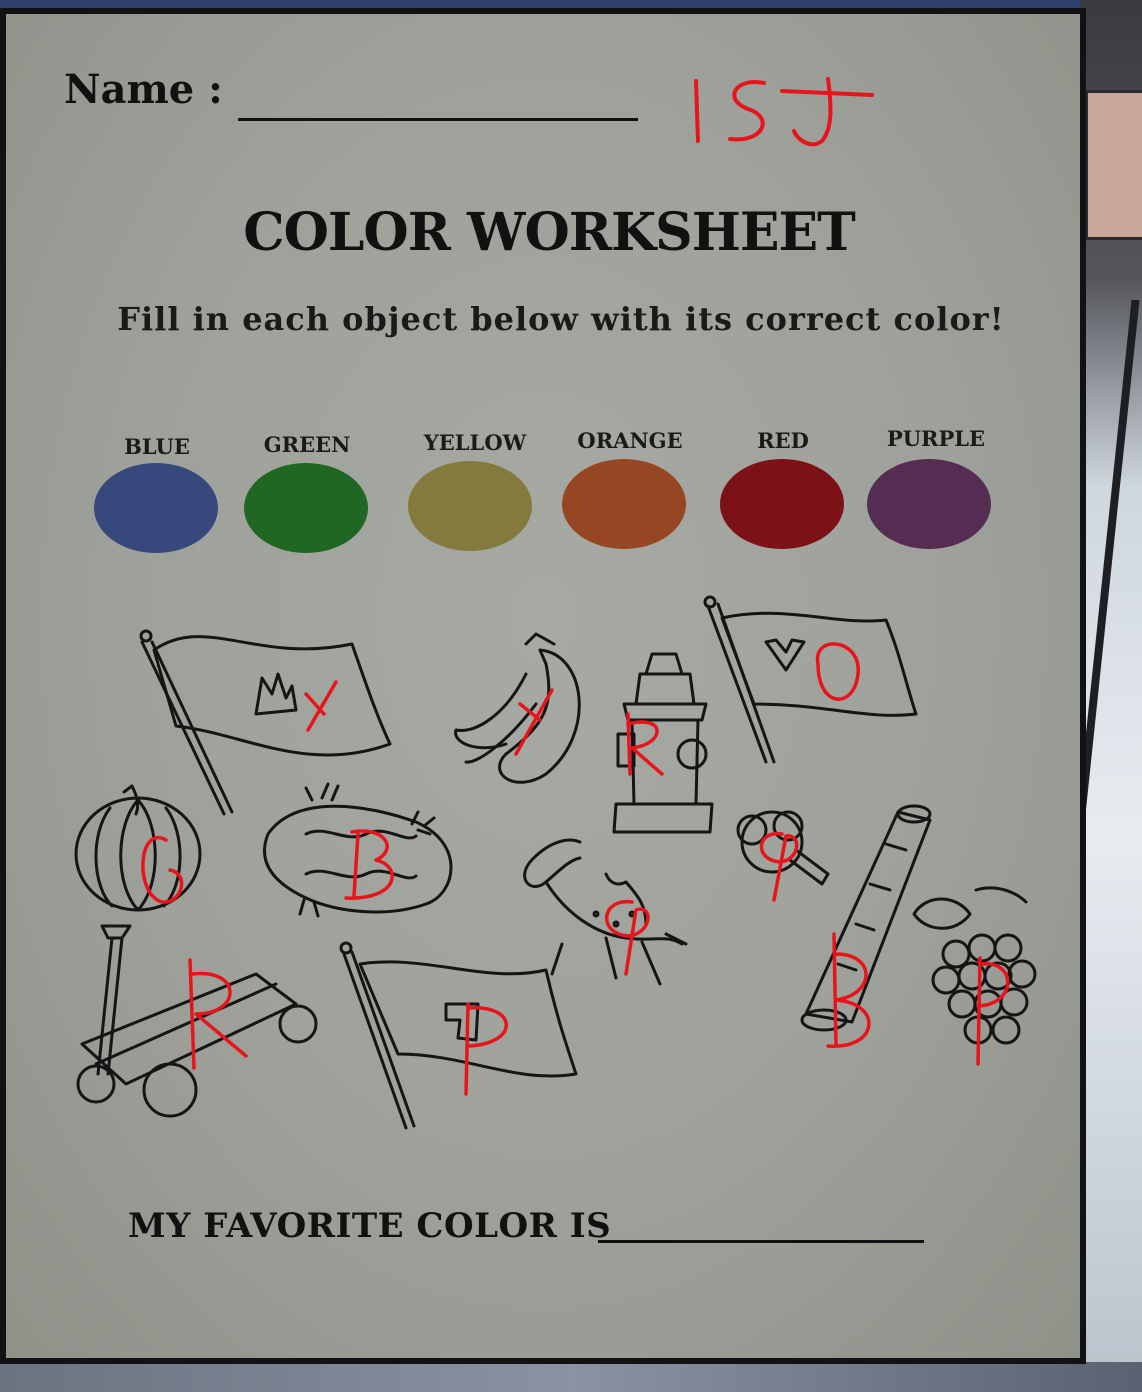 This screenshot has width=1142, height=1392. Describe the element at coordinates (458, 1035) in the screenshot. I see `flag-bottom` at that location.